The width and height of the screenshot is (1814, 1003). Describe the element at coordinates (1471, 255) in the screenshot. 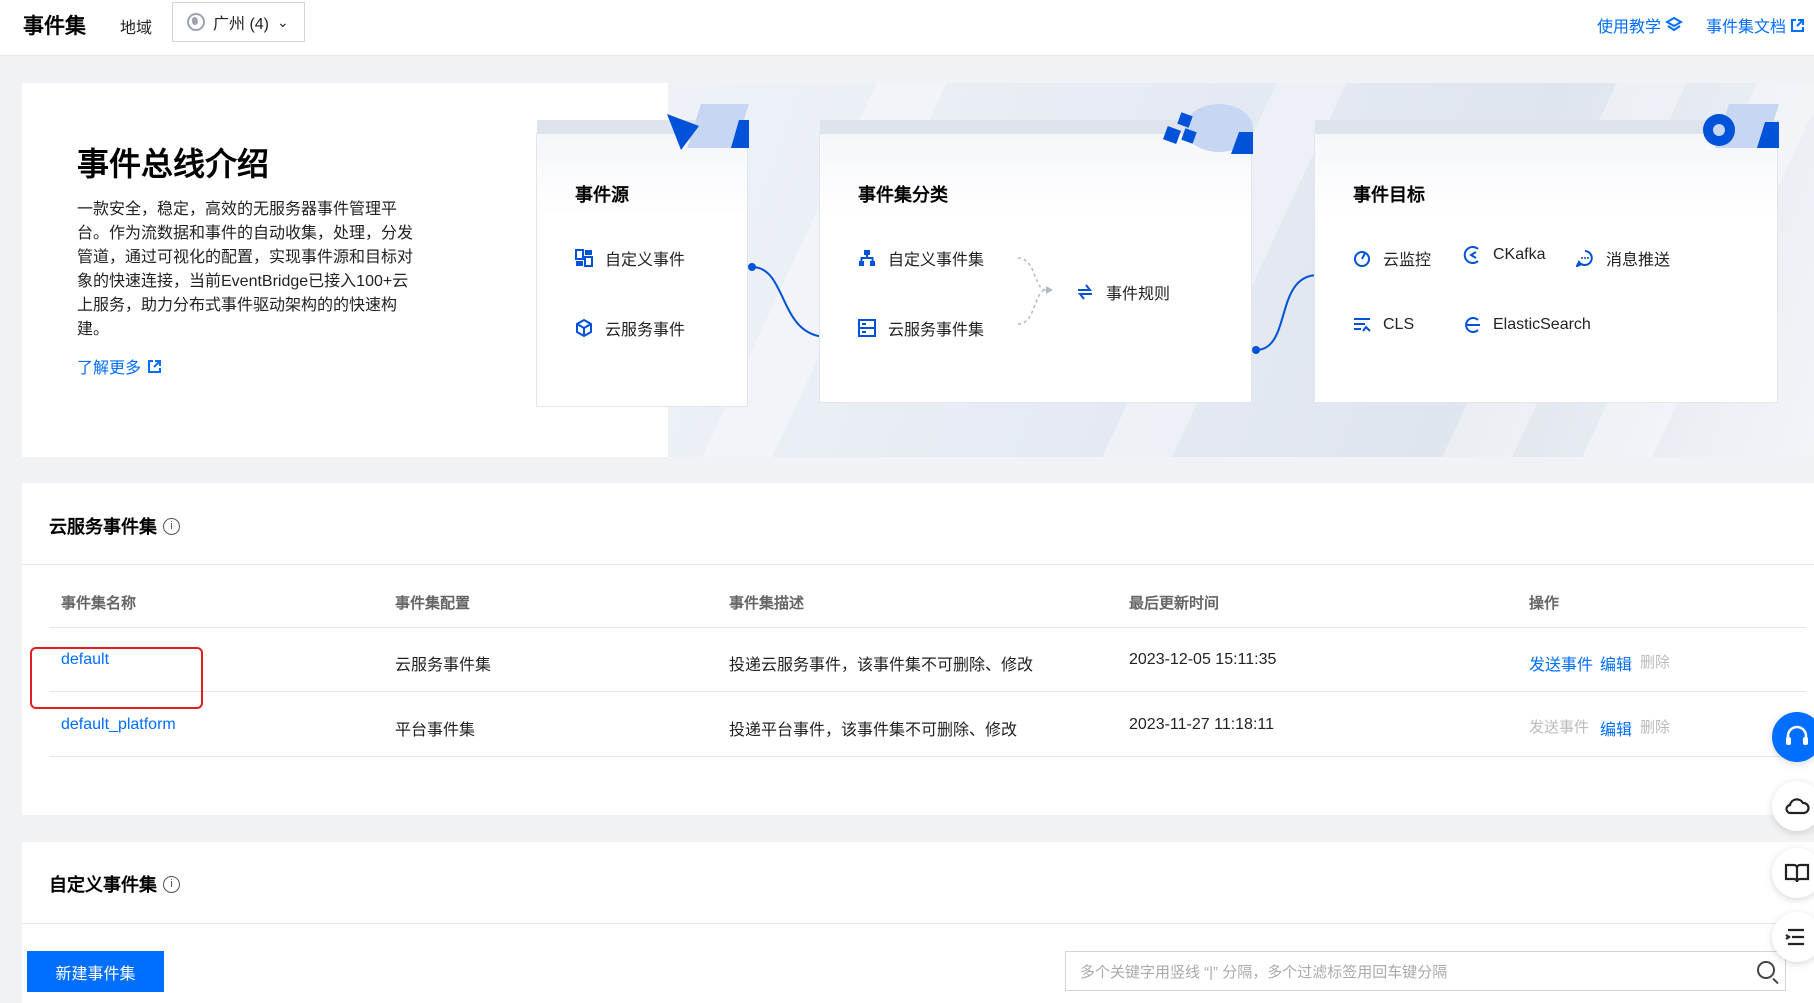

I see `ckafka-icon` at that location.